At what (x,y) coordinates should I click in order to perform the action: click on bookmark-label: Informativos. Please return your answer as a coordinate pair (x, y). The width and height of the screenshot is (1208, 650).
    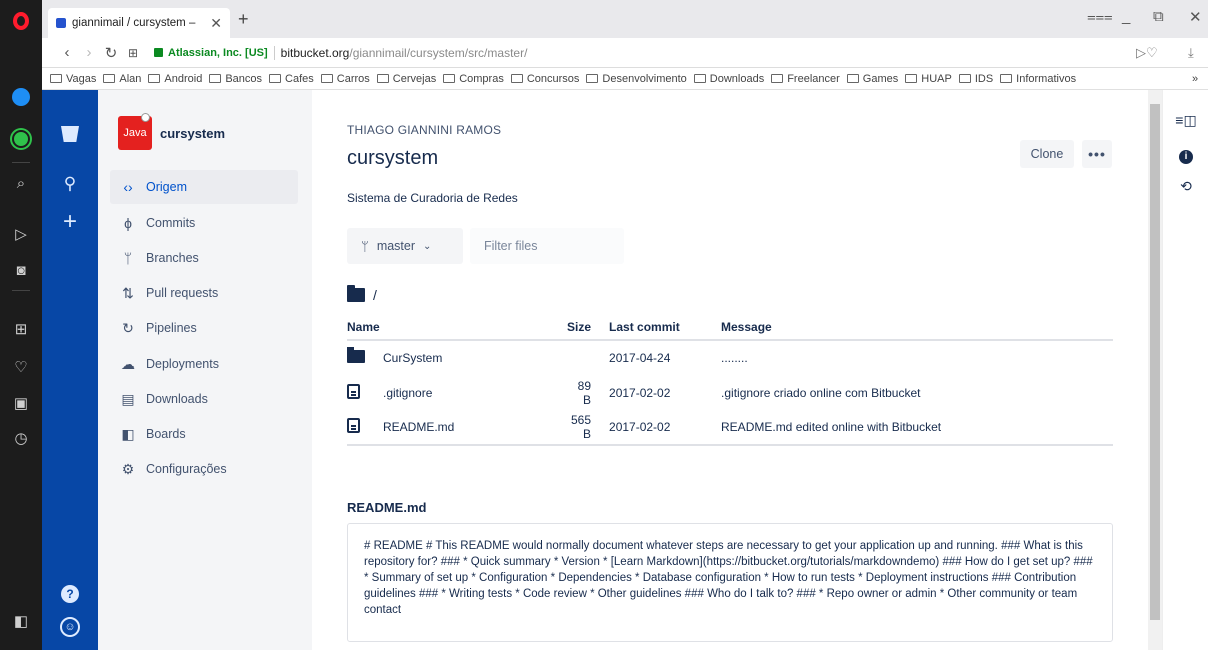
    Looking at the image, I should click on (1046, 78).